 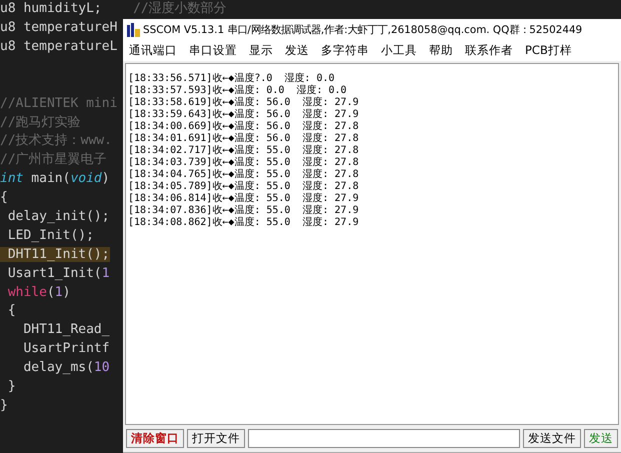 What do you see at coordinates (244, 210) in the screenshot?
I see `log-line: [18:34:07.836]收←◆温度: 55.0 湿度: 27.9` at bounding box center [244, 210].